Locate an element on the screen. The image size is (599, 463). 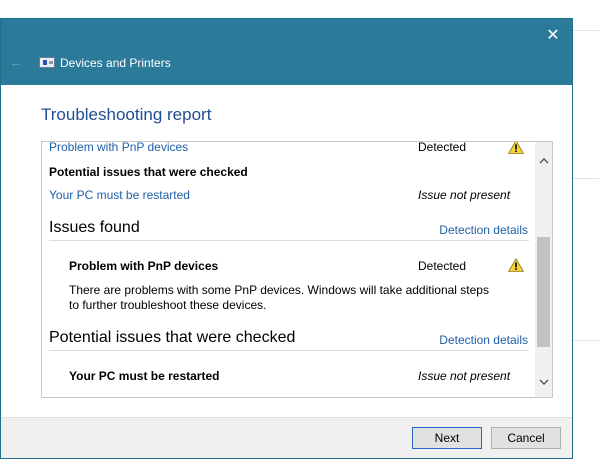
scroll-down-icon is located at coordinates (543, 381).